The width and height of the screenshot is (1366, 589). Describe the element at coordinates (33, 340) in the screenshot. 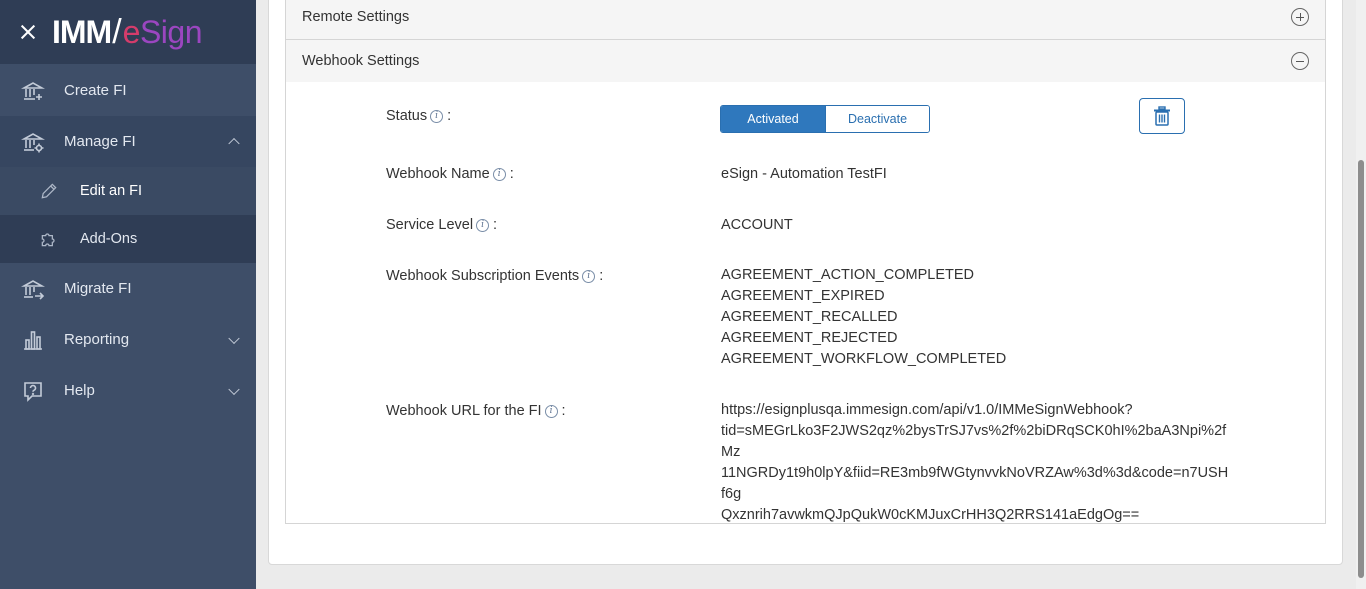

I see `bar-chart-icon` at that location.